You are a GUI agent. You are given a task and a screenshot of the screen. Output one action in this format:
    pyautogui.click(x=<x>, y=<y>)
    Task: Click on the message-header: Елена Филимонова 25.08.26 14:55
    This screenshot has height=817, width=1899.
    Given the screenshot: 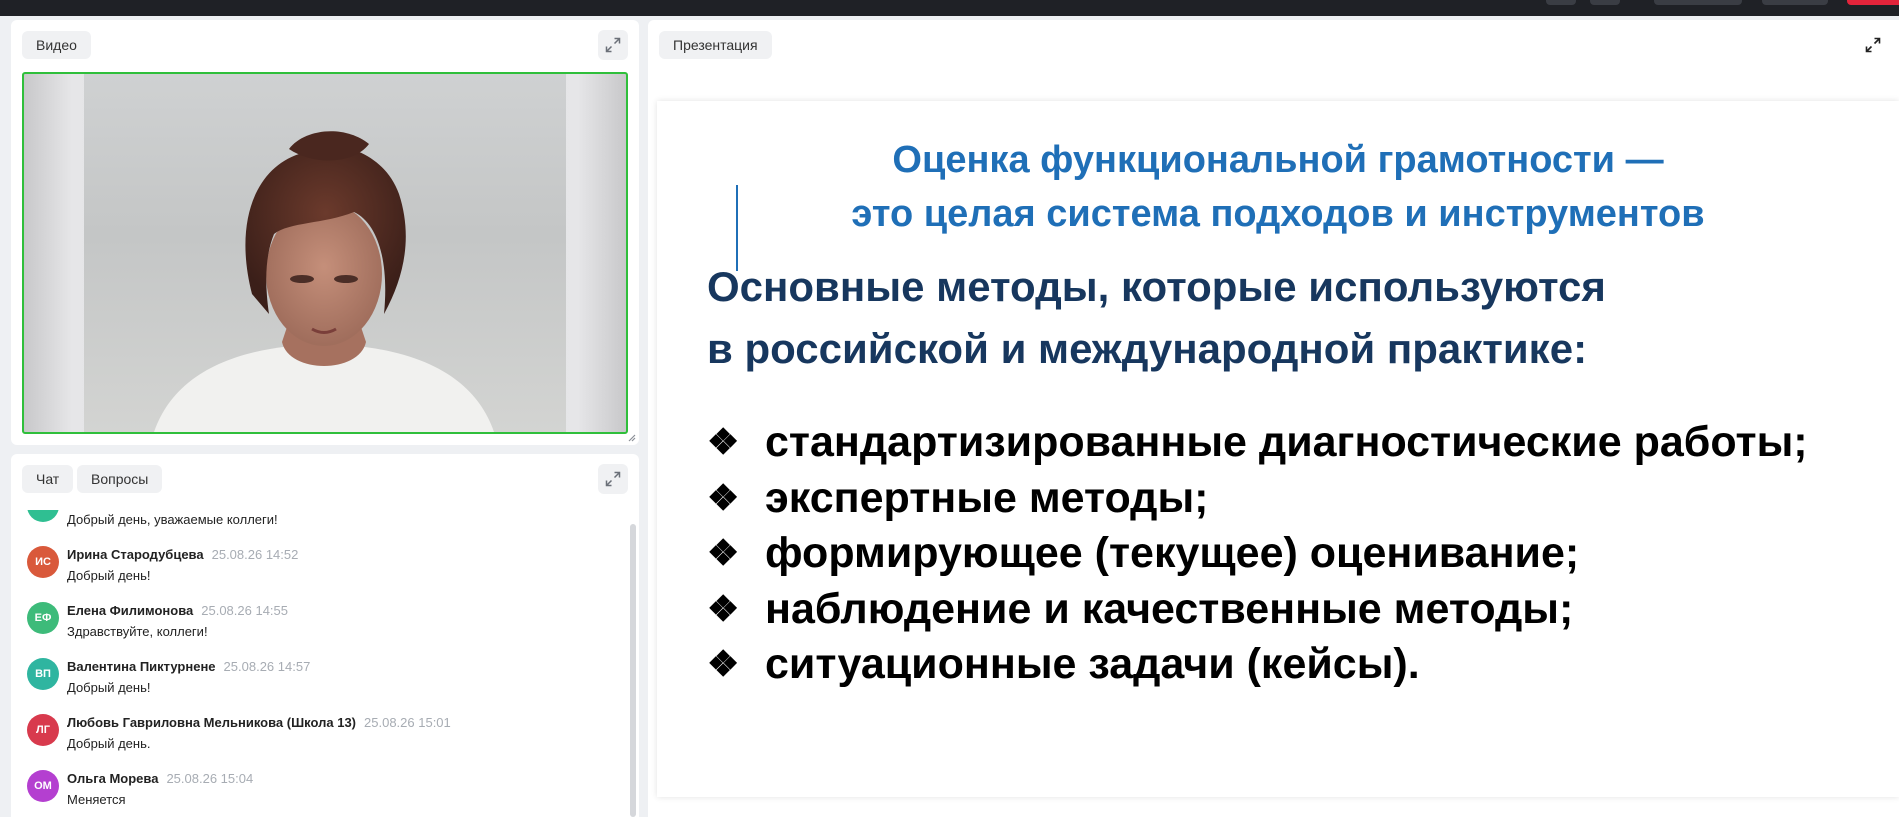 What is the action you would take?
    pyautogui.click(x=177, y=610)
    